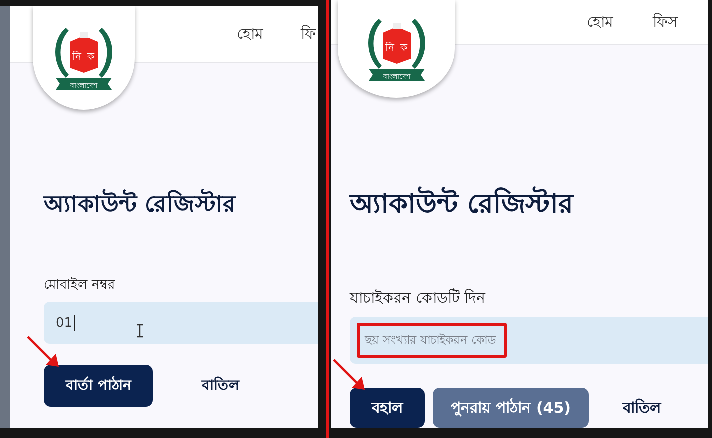  I want to click on nav-link: ফি, so click(308, 34).